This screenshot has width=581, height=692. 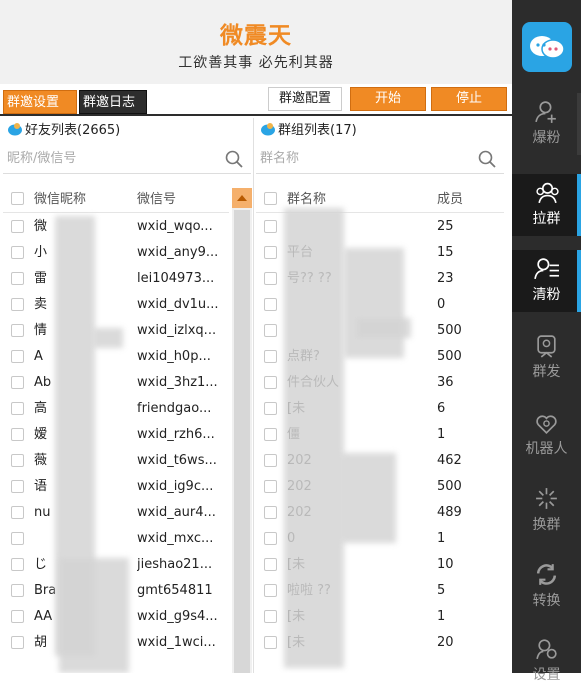 What do you see at coordinates (546, 525) in the screenshot?
I see `sidebar-item-label: 换群` at bounding box center [546, 525].